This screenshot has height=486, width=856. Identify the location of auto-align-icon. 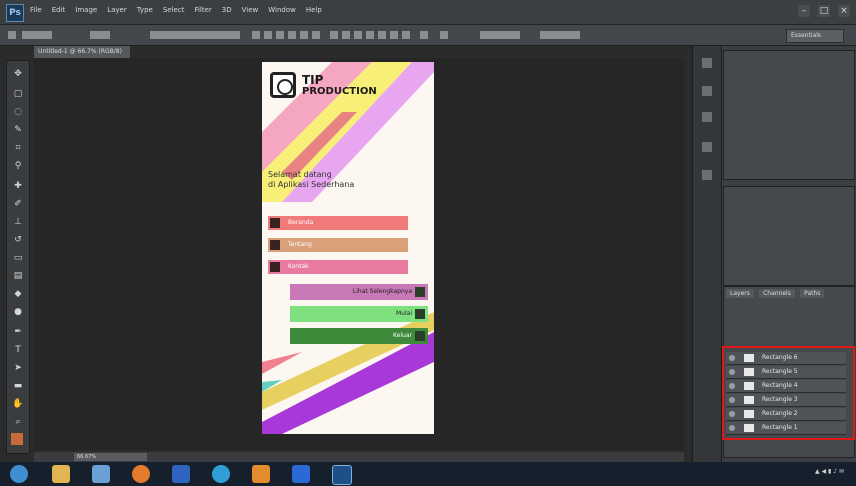
(424, 35).